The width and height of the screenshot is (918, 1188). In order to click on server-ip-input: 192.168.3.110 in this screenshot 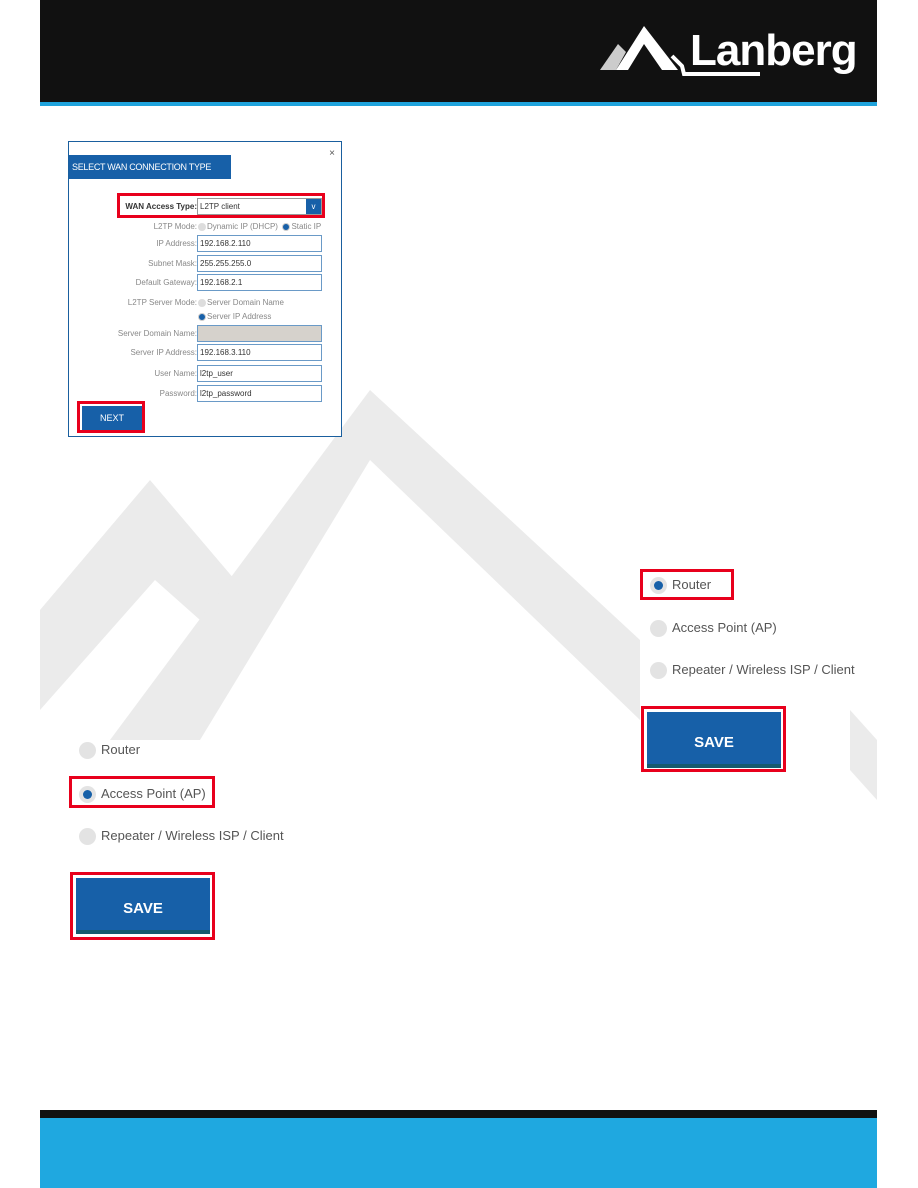, I will do `click(259, 352)`.